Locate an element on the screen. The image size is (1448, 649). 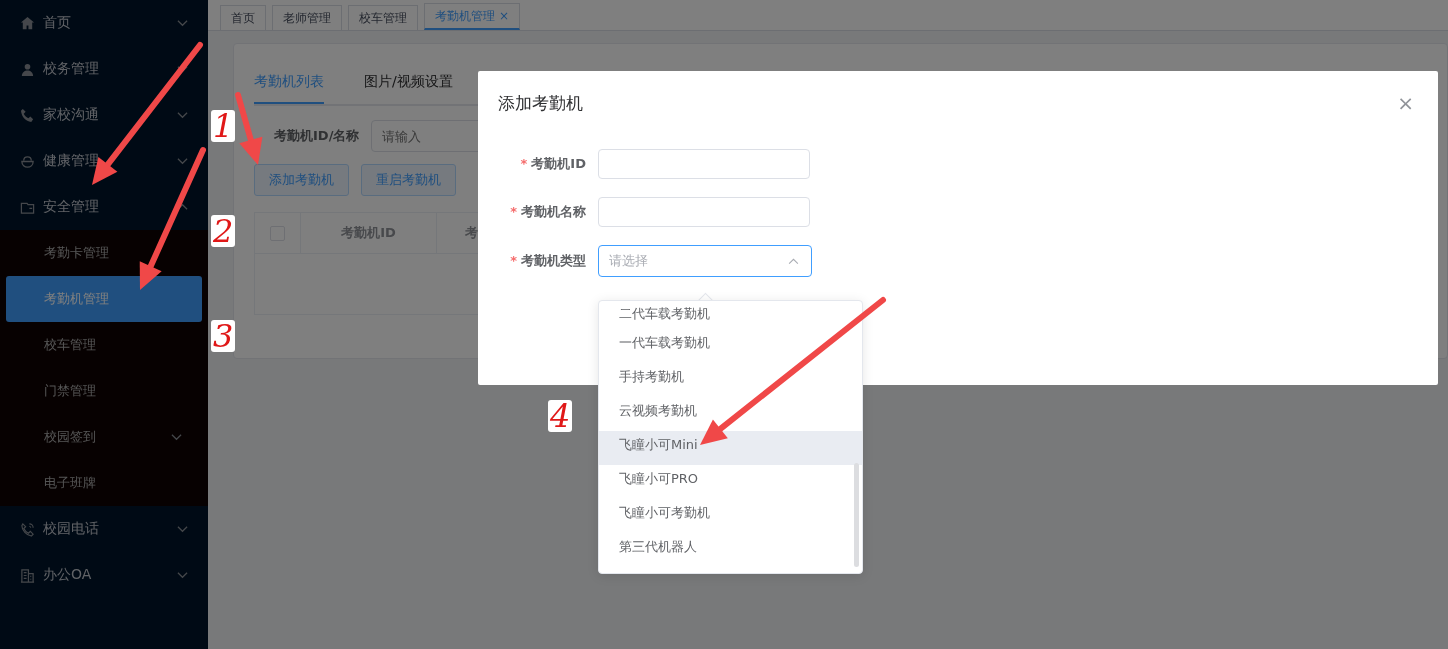
menu-item: 首页 is located at coordinates (104, 23).